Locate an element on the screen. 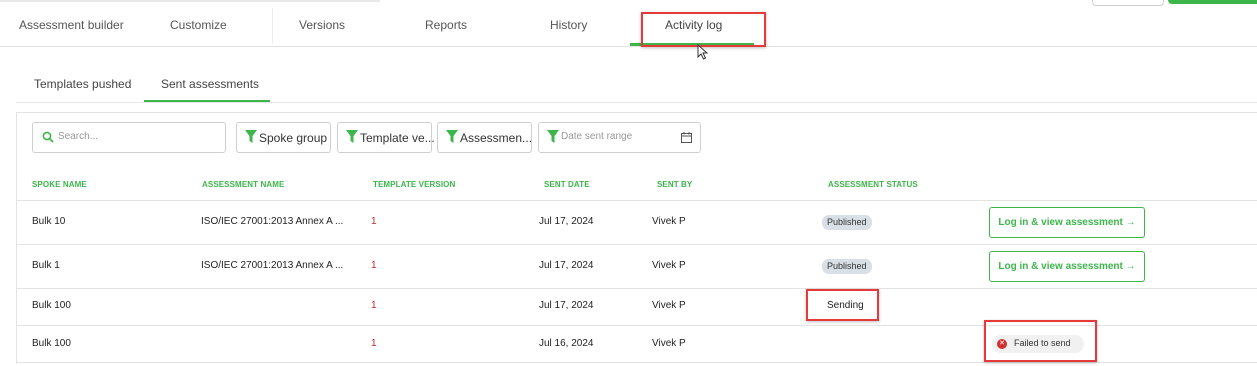  tab-divider is located at coordinates (272, 26).